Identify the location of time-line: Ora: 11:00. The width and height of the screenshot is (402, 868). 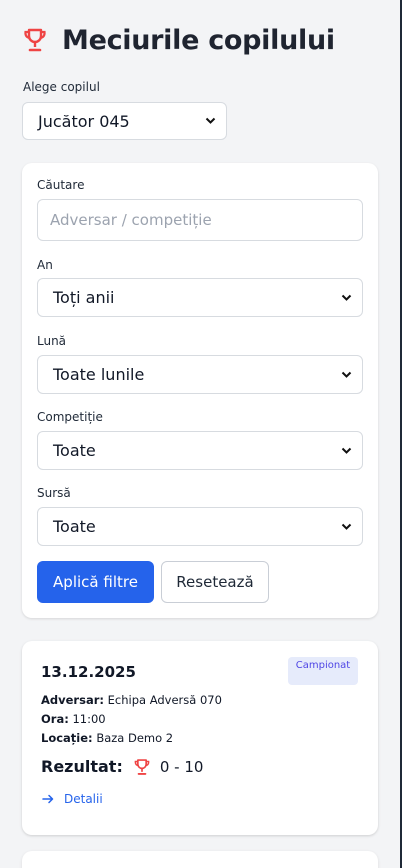
(73, 719).